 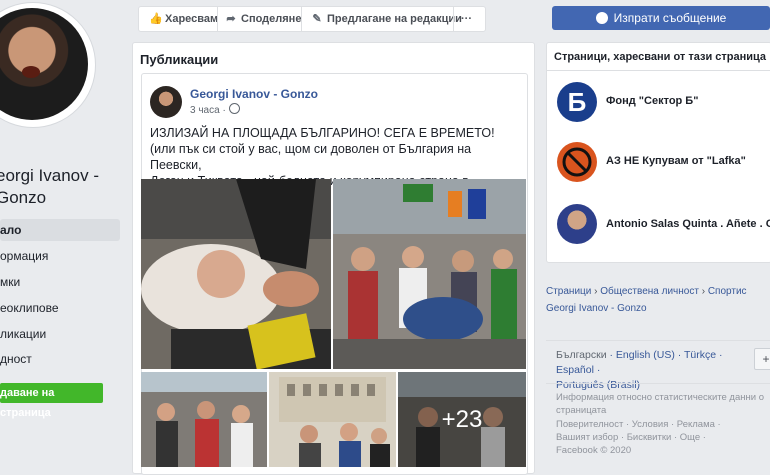 What do you see at coordinates (688, 224) in the screenshot?
I see `liked-page-link: Antonio Salas Quinta . Añete . Of` at bounding box center [688, 224].